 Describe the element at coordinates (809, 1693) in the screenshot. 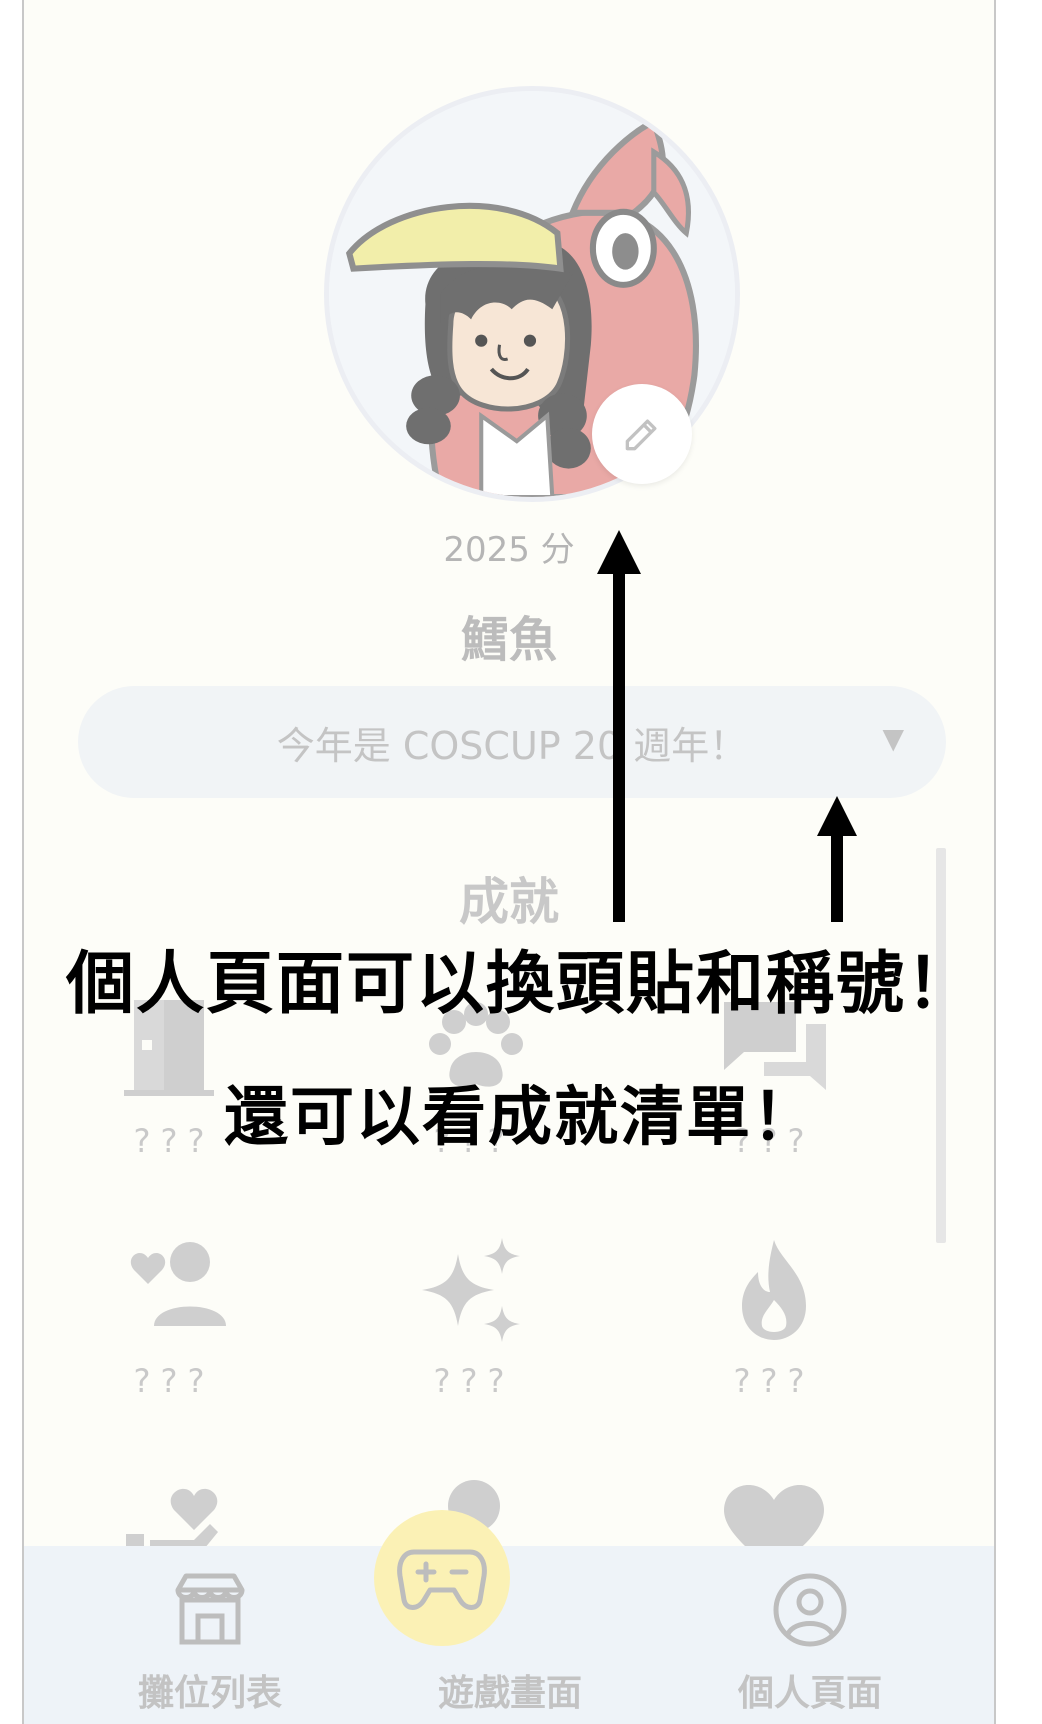

I see `nav-profile-label: 個人頁面` at that location.